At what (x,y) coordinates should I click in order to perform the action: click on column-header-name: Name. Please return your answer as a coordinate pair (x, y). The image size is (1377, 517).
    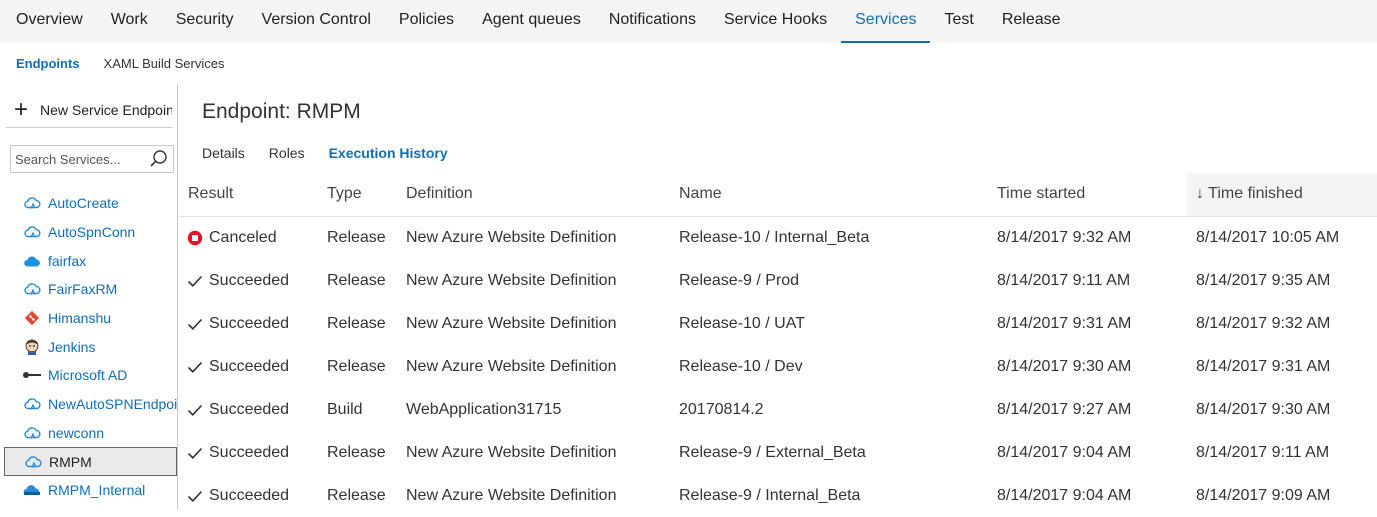
    Looking at the image, I should click on (829, 195).